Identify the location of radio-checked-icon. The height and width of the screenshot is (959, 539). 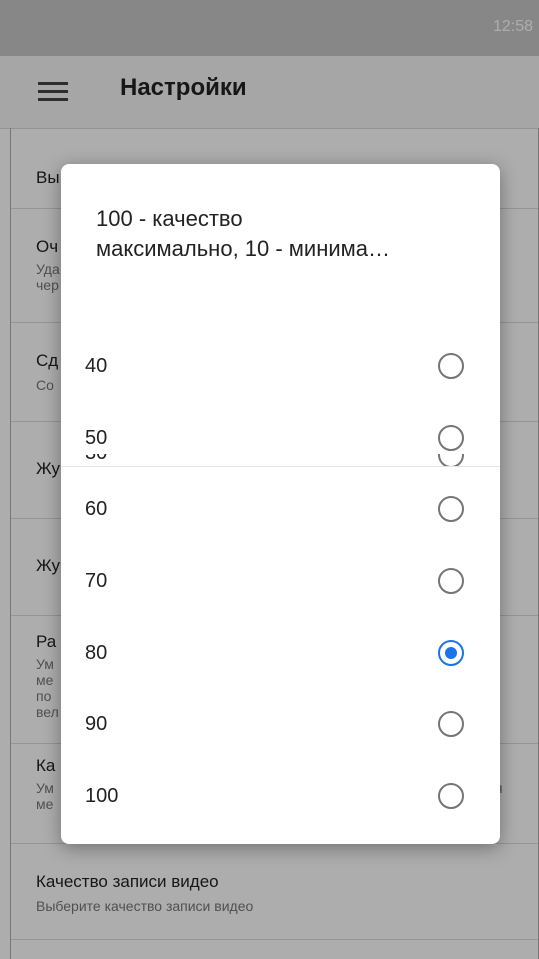
(451, 653).